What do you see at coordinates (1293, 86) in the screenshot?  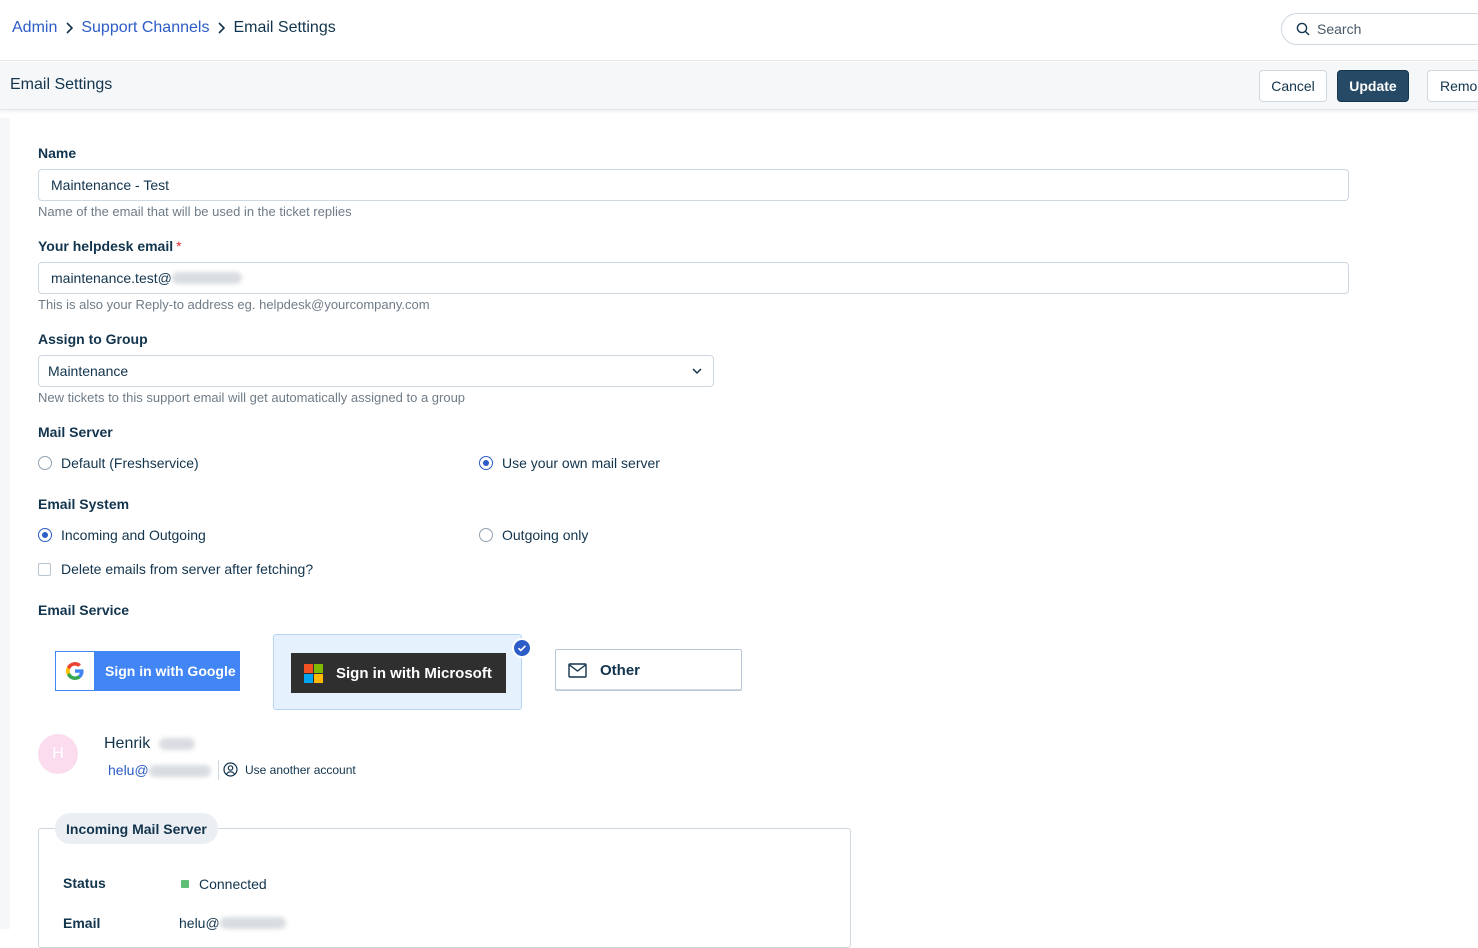 I see `cancel-button: Cancel` at bounding box center [1293, 86].